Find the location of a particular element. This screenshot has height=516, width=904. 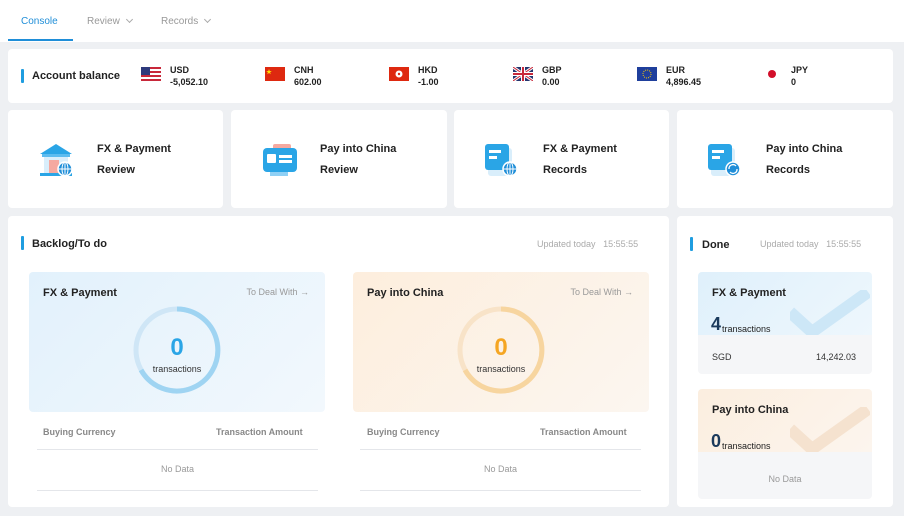

currency-code: JPY is located at coordinates (800, 70).